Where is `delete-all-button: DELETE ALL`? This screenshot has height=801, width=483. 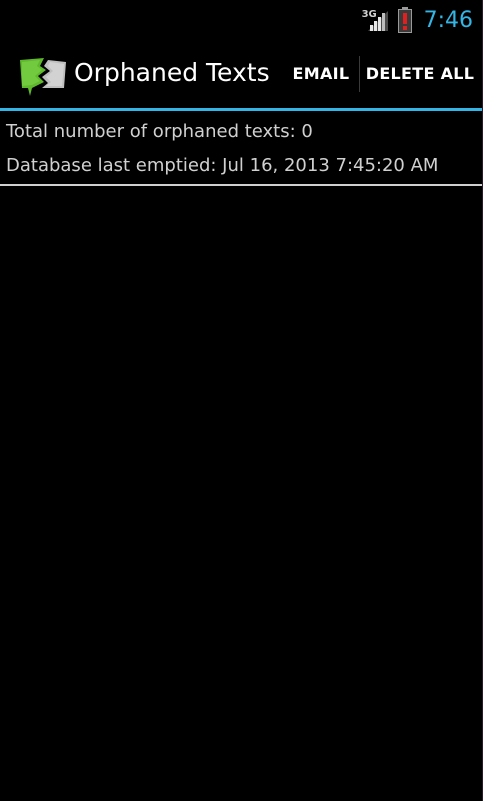
delete-all-button: DELETE ALL is located at coordinates (420, 73).